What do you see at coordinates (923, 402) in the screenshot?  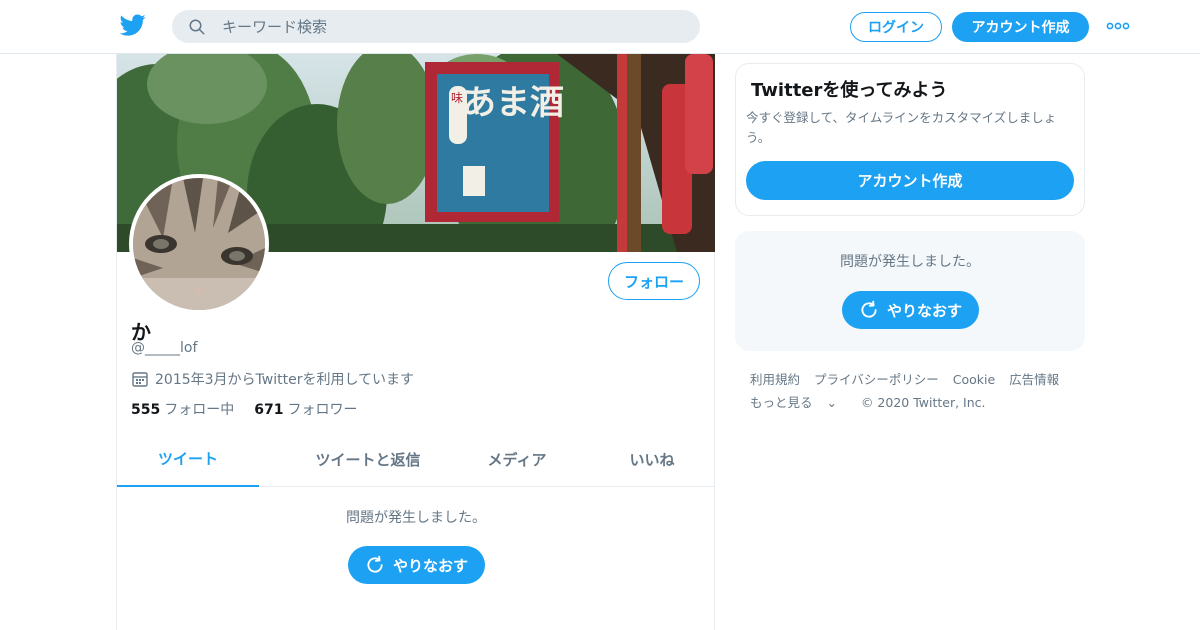 I see `footer-copyright: © 2020 Twitter, Inc.` at bounding box center [923, 402].